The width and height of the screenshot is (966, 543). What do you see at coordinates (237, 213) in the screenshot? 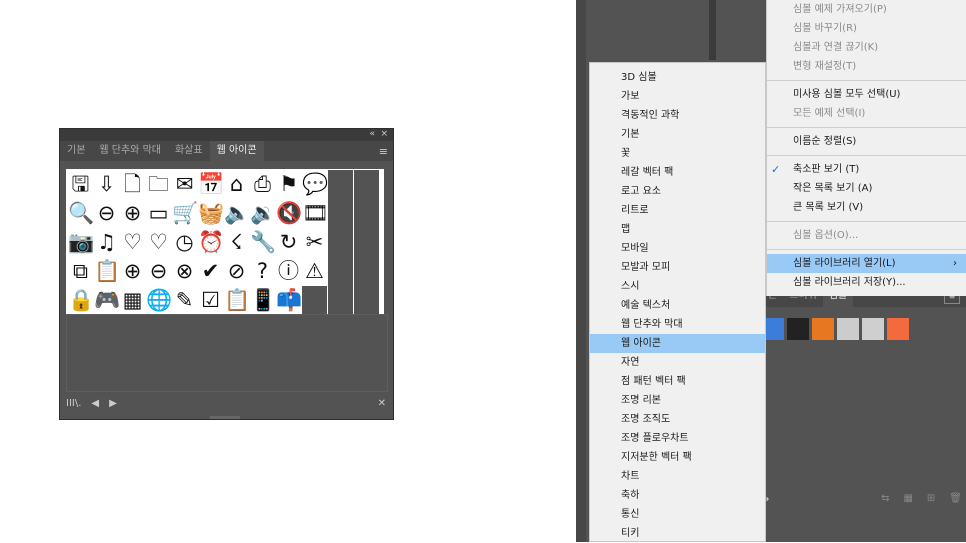
I see `speaker-icon: 🔈` at bounding box center [237, 213].